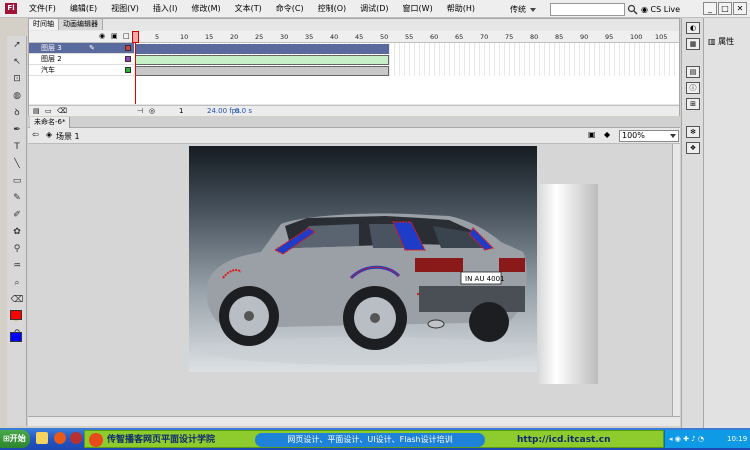 This screenshot has height=450, width=750. Describe the element at coordinates (17, 113) in the screenshot. I see `lasso-icon: ꝺ` at that location.